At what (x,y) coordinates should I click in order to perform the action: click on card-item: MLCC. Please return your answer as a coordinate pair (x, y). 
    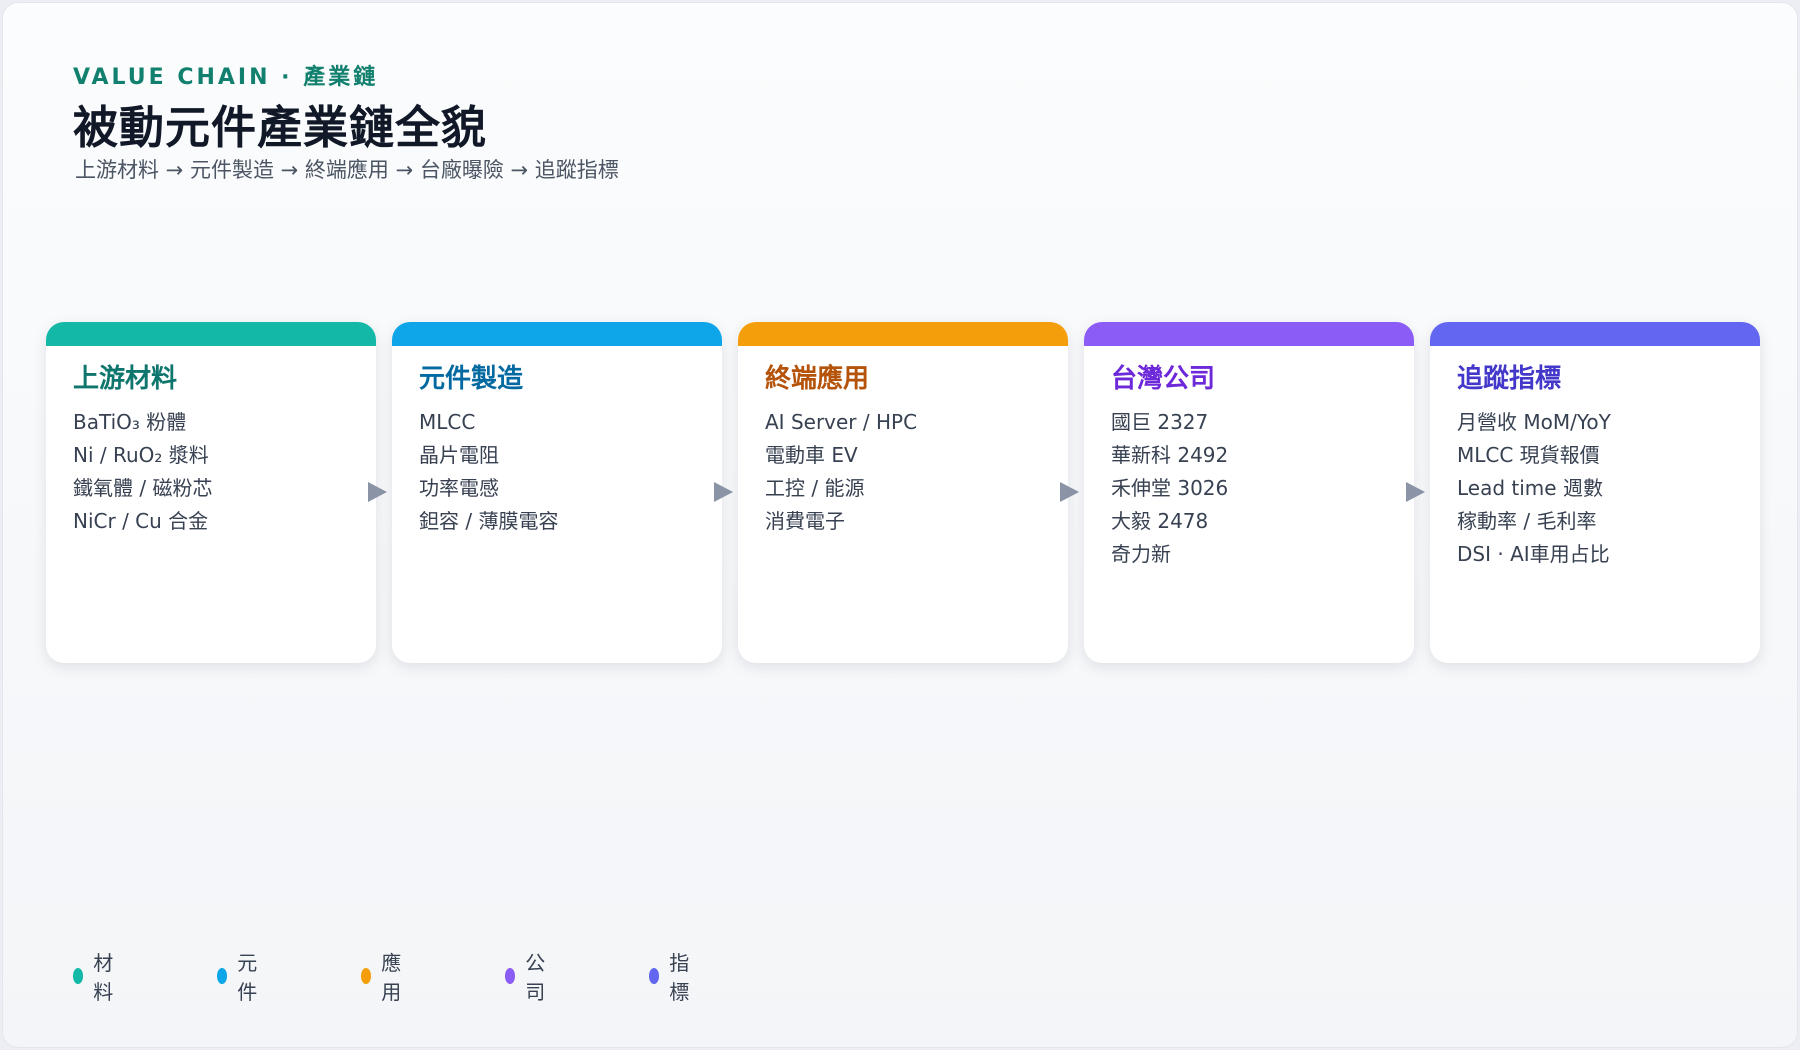
    Looking at the image, I should click on (447, 422).